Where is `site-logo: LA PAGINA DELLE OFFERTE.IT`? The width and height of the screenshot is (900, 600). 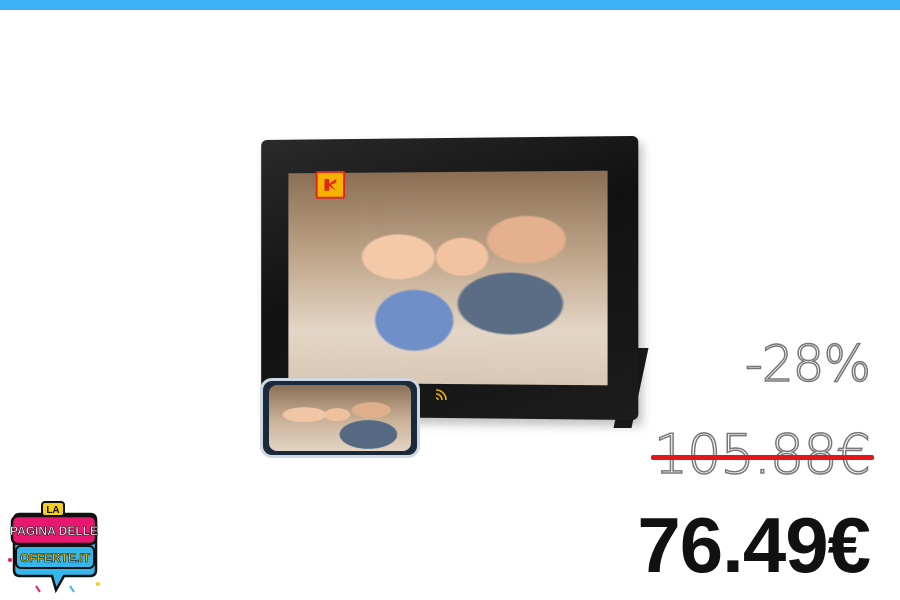
site-logo: LA PAGINA DELLE OFFERTE.IT is located at coordinates (54, 547).